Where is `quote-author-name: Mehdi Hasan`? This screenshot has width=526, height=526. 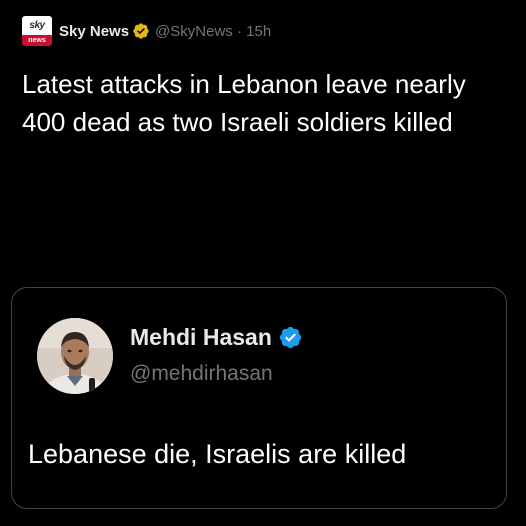 quote-author-name: Mehdi Hasan is located at coordinates (201, 337).